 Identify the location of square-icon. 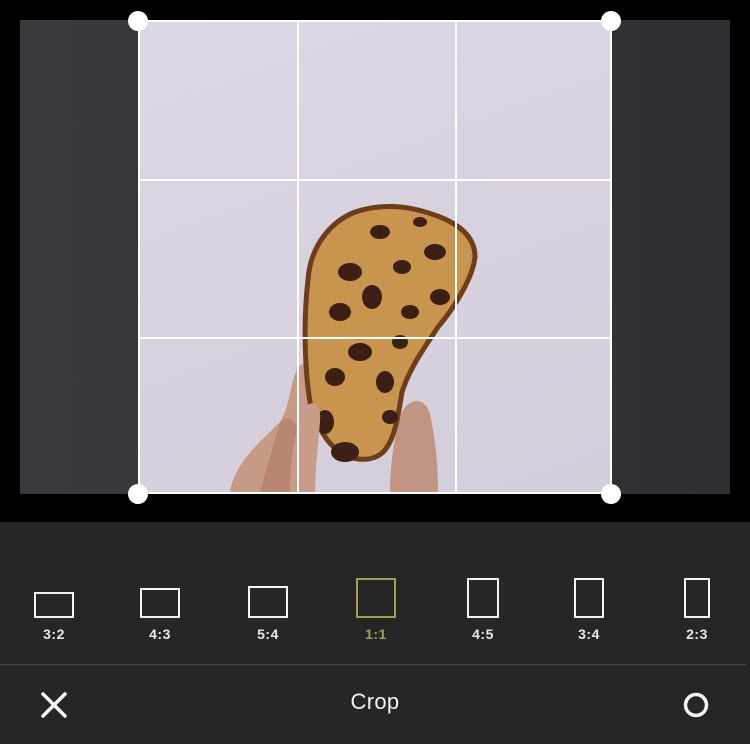
(376, 598).